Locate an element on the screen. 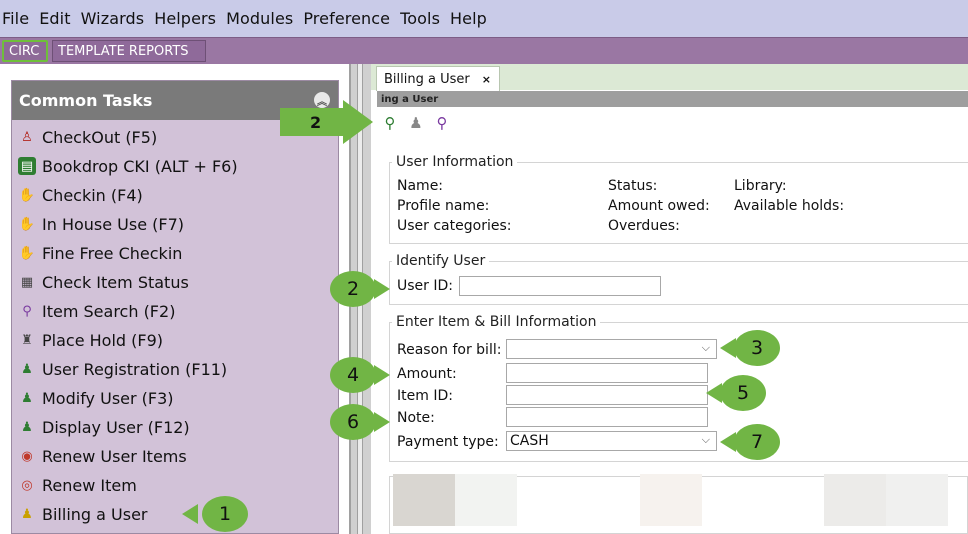 Image resolution: width=968 pixels, height=534 pixels. profile-name-label: Profile name: is located at coordinates (443, 206).